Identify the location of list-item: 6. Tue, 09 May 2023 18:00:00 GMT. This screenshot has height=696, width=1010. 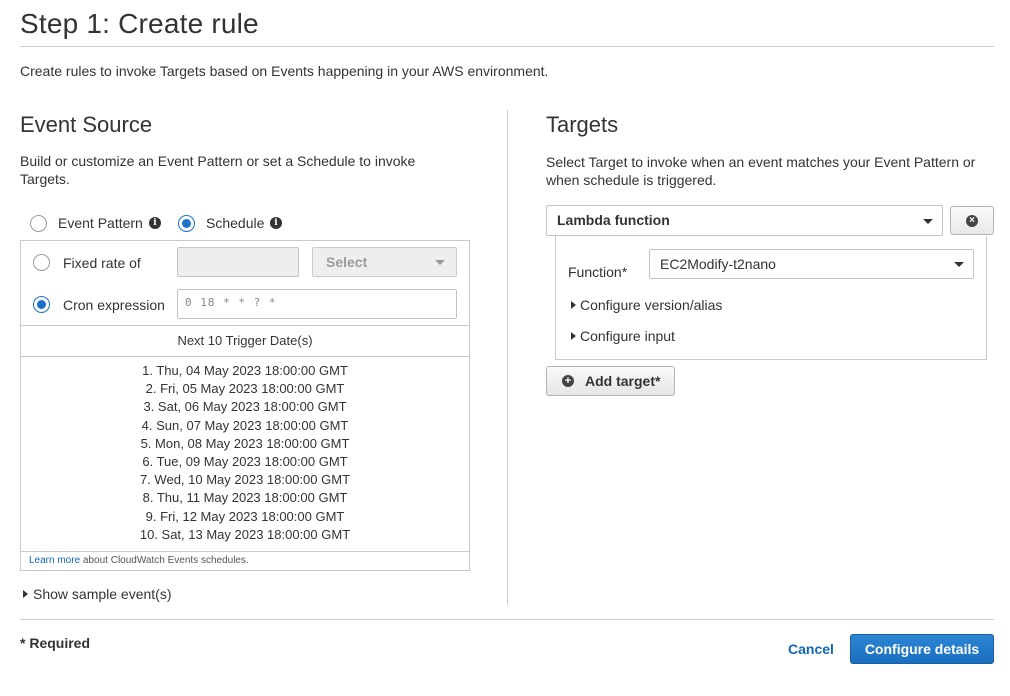
(245, 462).